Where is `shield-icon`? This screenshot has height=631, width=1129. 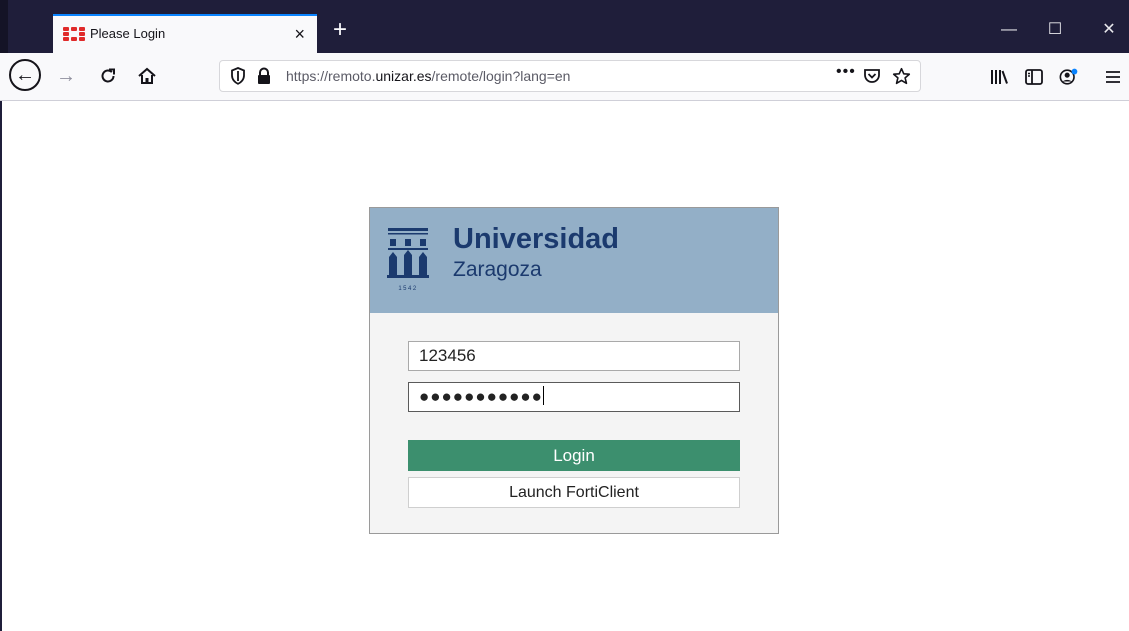 shield-icon is located at coordinates (238, 76).